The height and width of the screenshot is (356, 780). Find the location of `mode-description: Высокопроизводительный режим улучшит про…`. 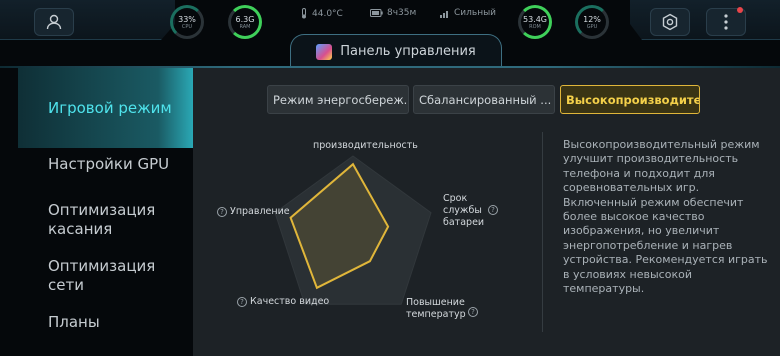

mode-description: Высокопроизводительный режим улучшит про… is located at coordinates (665, 217).